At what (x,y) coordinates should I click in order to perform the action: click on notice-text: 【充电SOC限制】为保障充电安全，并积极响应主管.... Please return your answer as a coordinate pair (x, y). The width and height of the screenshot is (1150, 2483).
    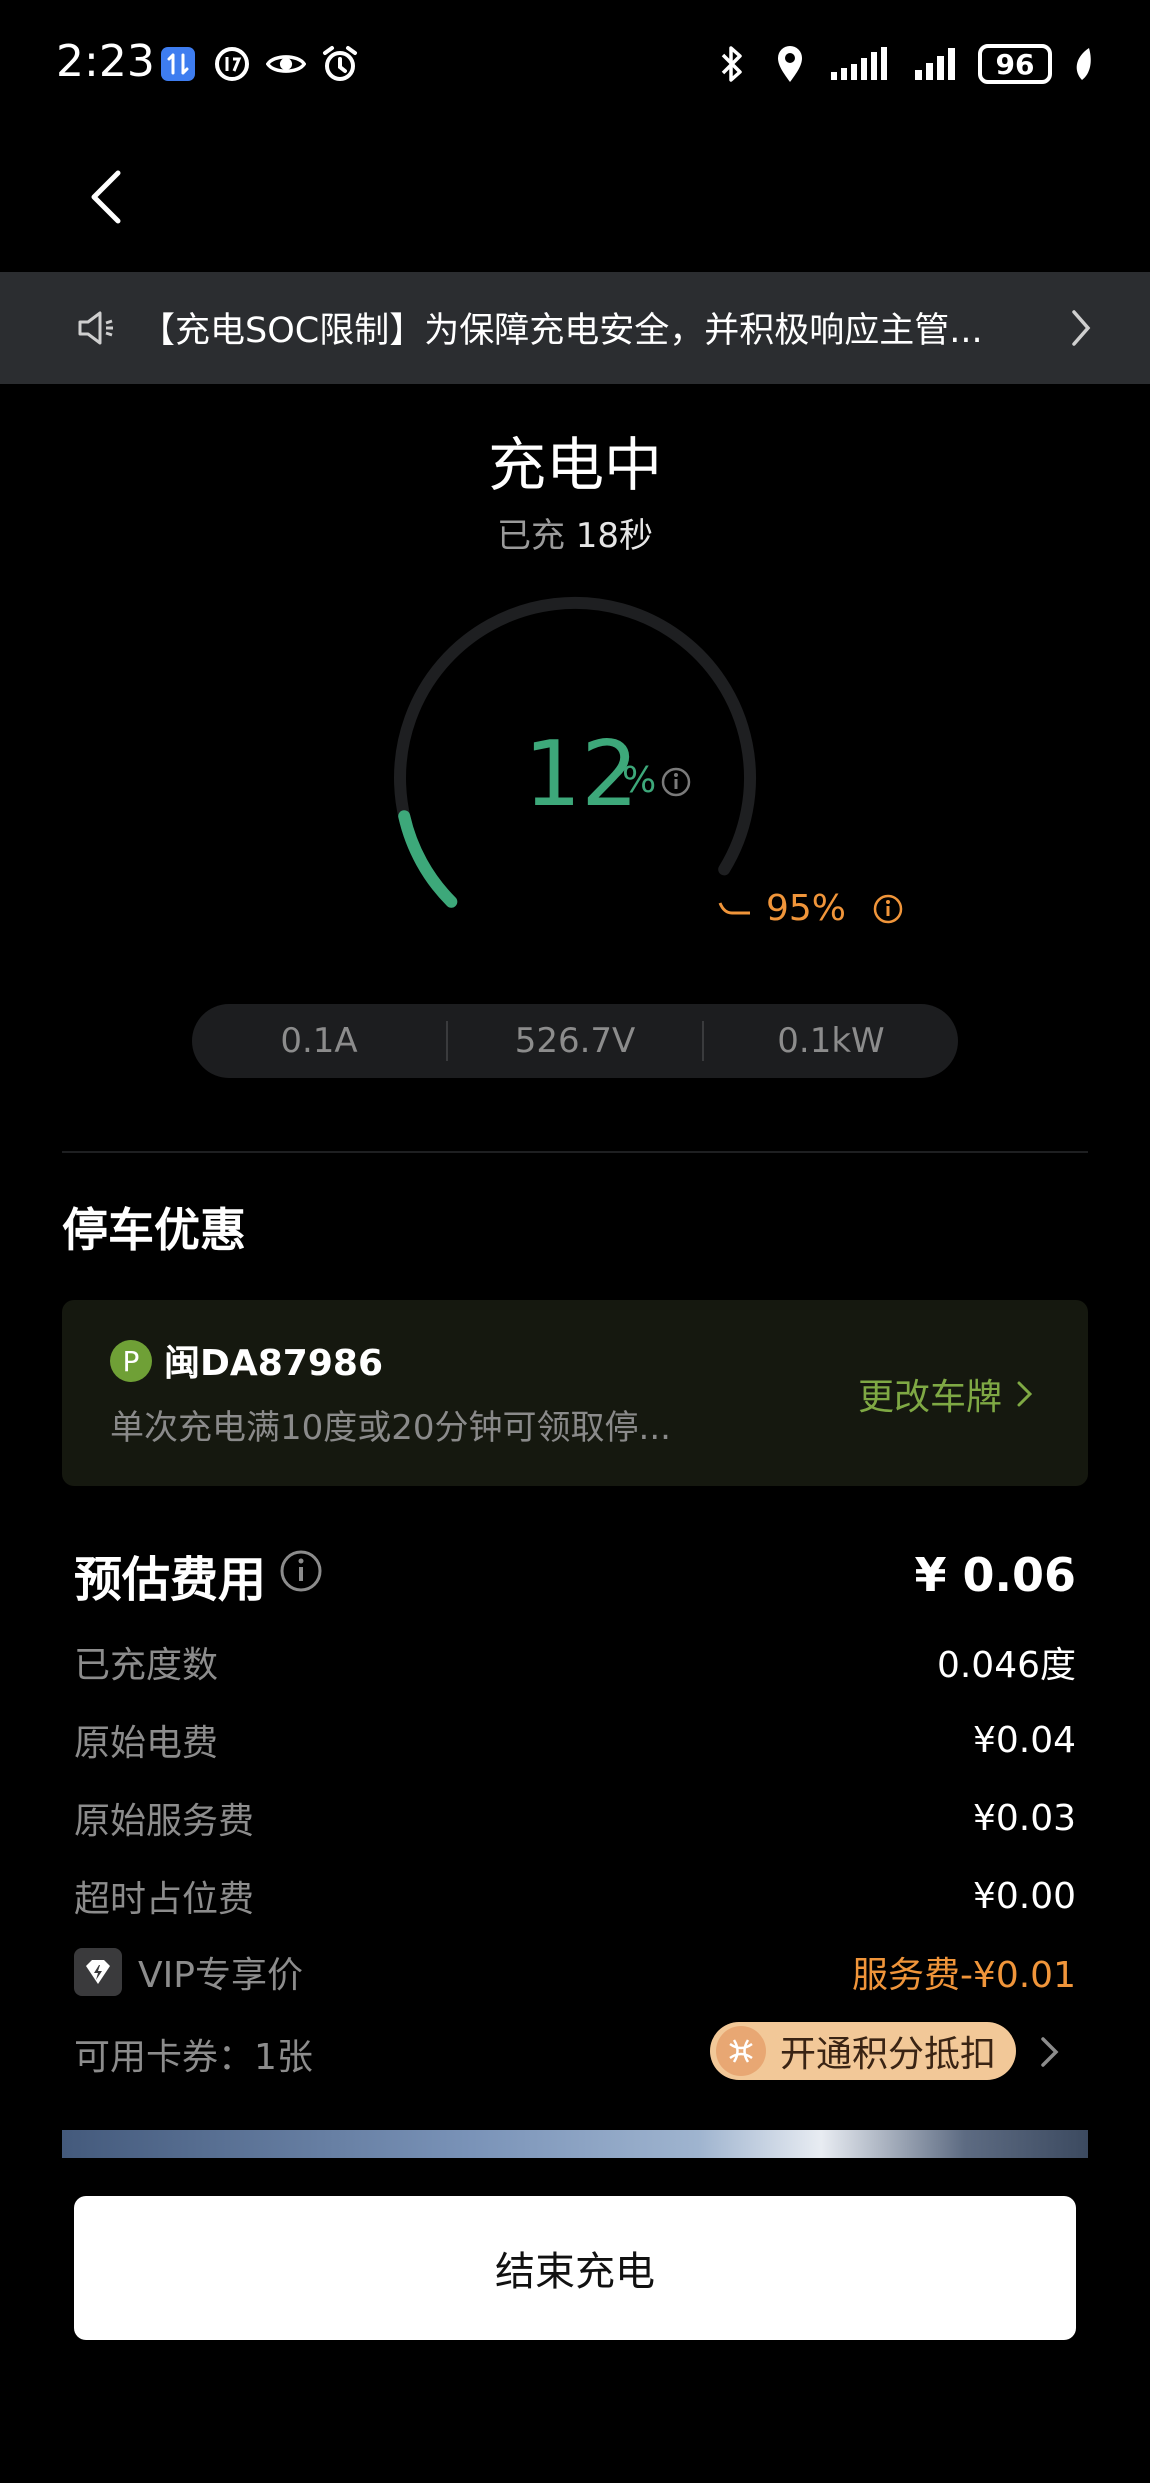
    Looking at the image, I should click on (561, 331).